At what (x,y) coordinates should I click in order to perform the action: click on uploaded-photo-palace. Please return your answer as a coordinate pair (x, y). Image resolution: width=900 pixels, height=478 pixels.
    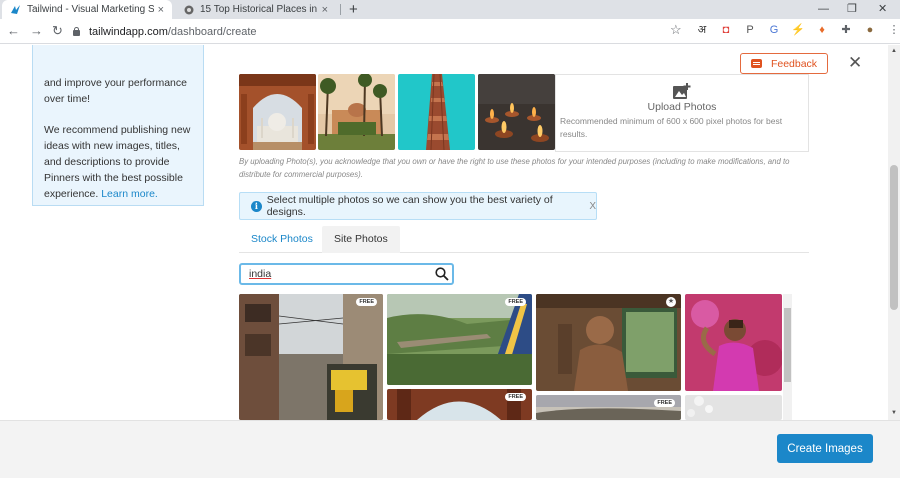
    Looking at the image, I should click on (356, 112).